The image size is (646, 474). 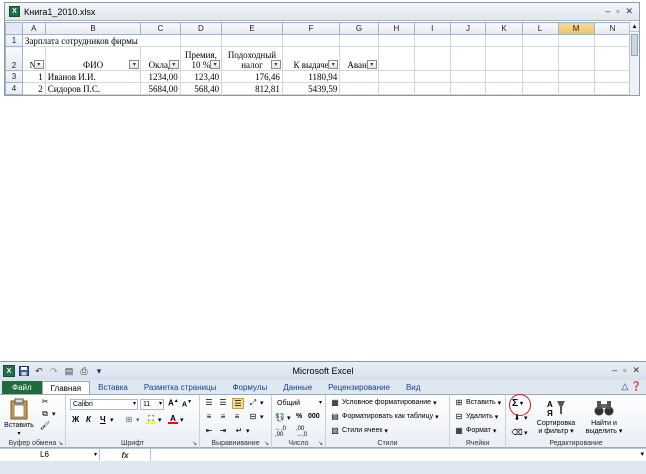 What do you see at coordinates (624, 370) in the screenshot?
I see `app-restore-button: ▫` at bounding box center [624, 370].